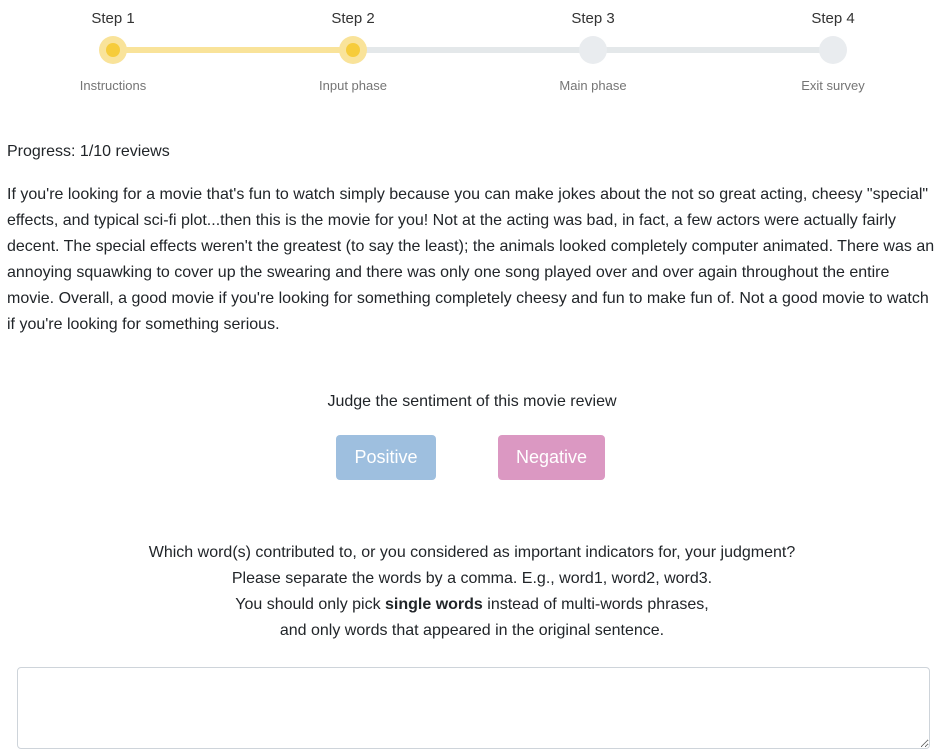  What do you see at coordinates (386, 457) in the screenshot?
I see `positive-button: Positive` at bounding box center [386, 457].